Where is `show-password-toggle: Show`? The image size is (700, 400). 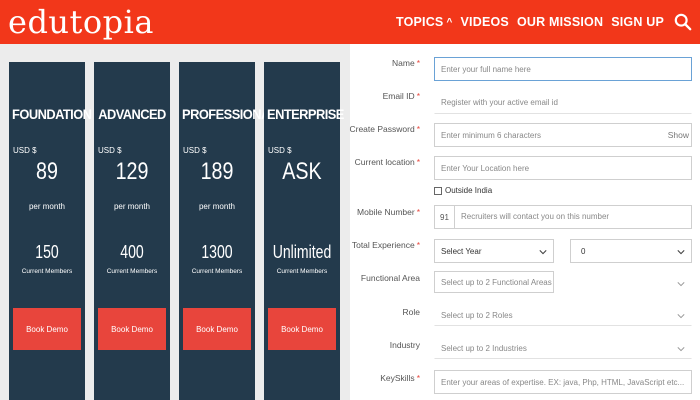
show-password-toggle: Show is located at coordinates (678, 135).